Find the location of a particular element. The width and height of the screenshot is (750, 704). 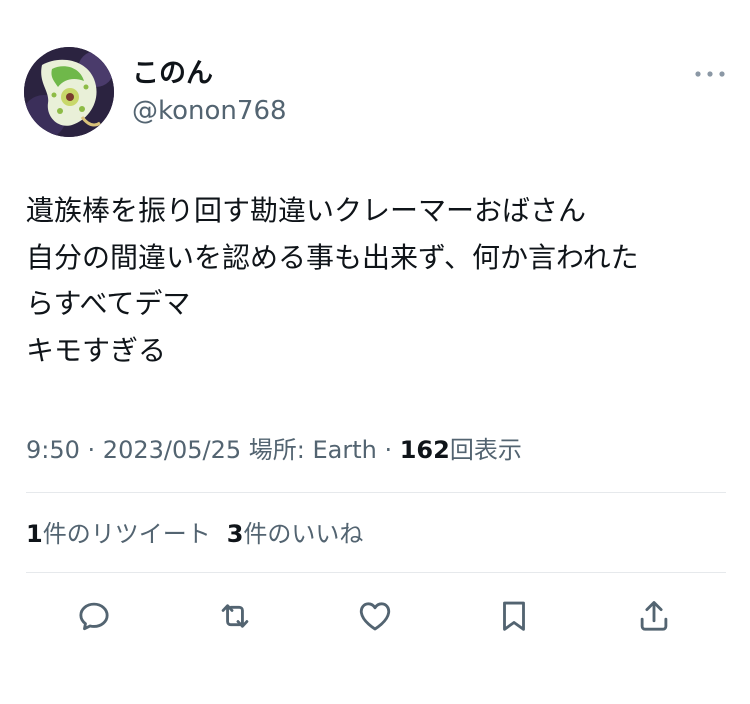

tweet-meta: 9:50 · 2023/05/25 場所: Earth · 162回表示 is located at coordinates (274, 450).